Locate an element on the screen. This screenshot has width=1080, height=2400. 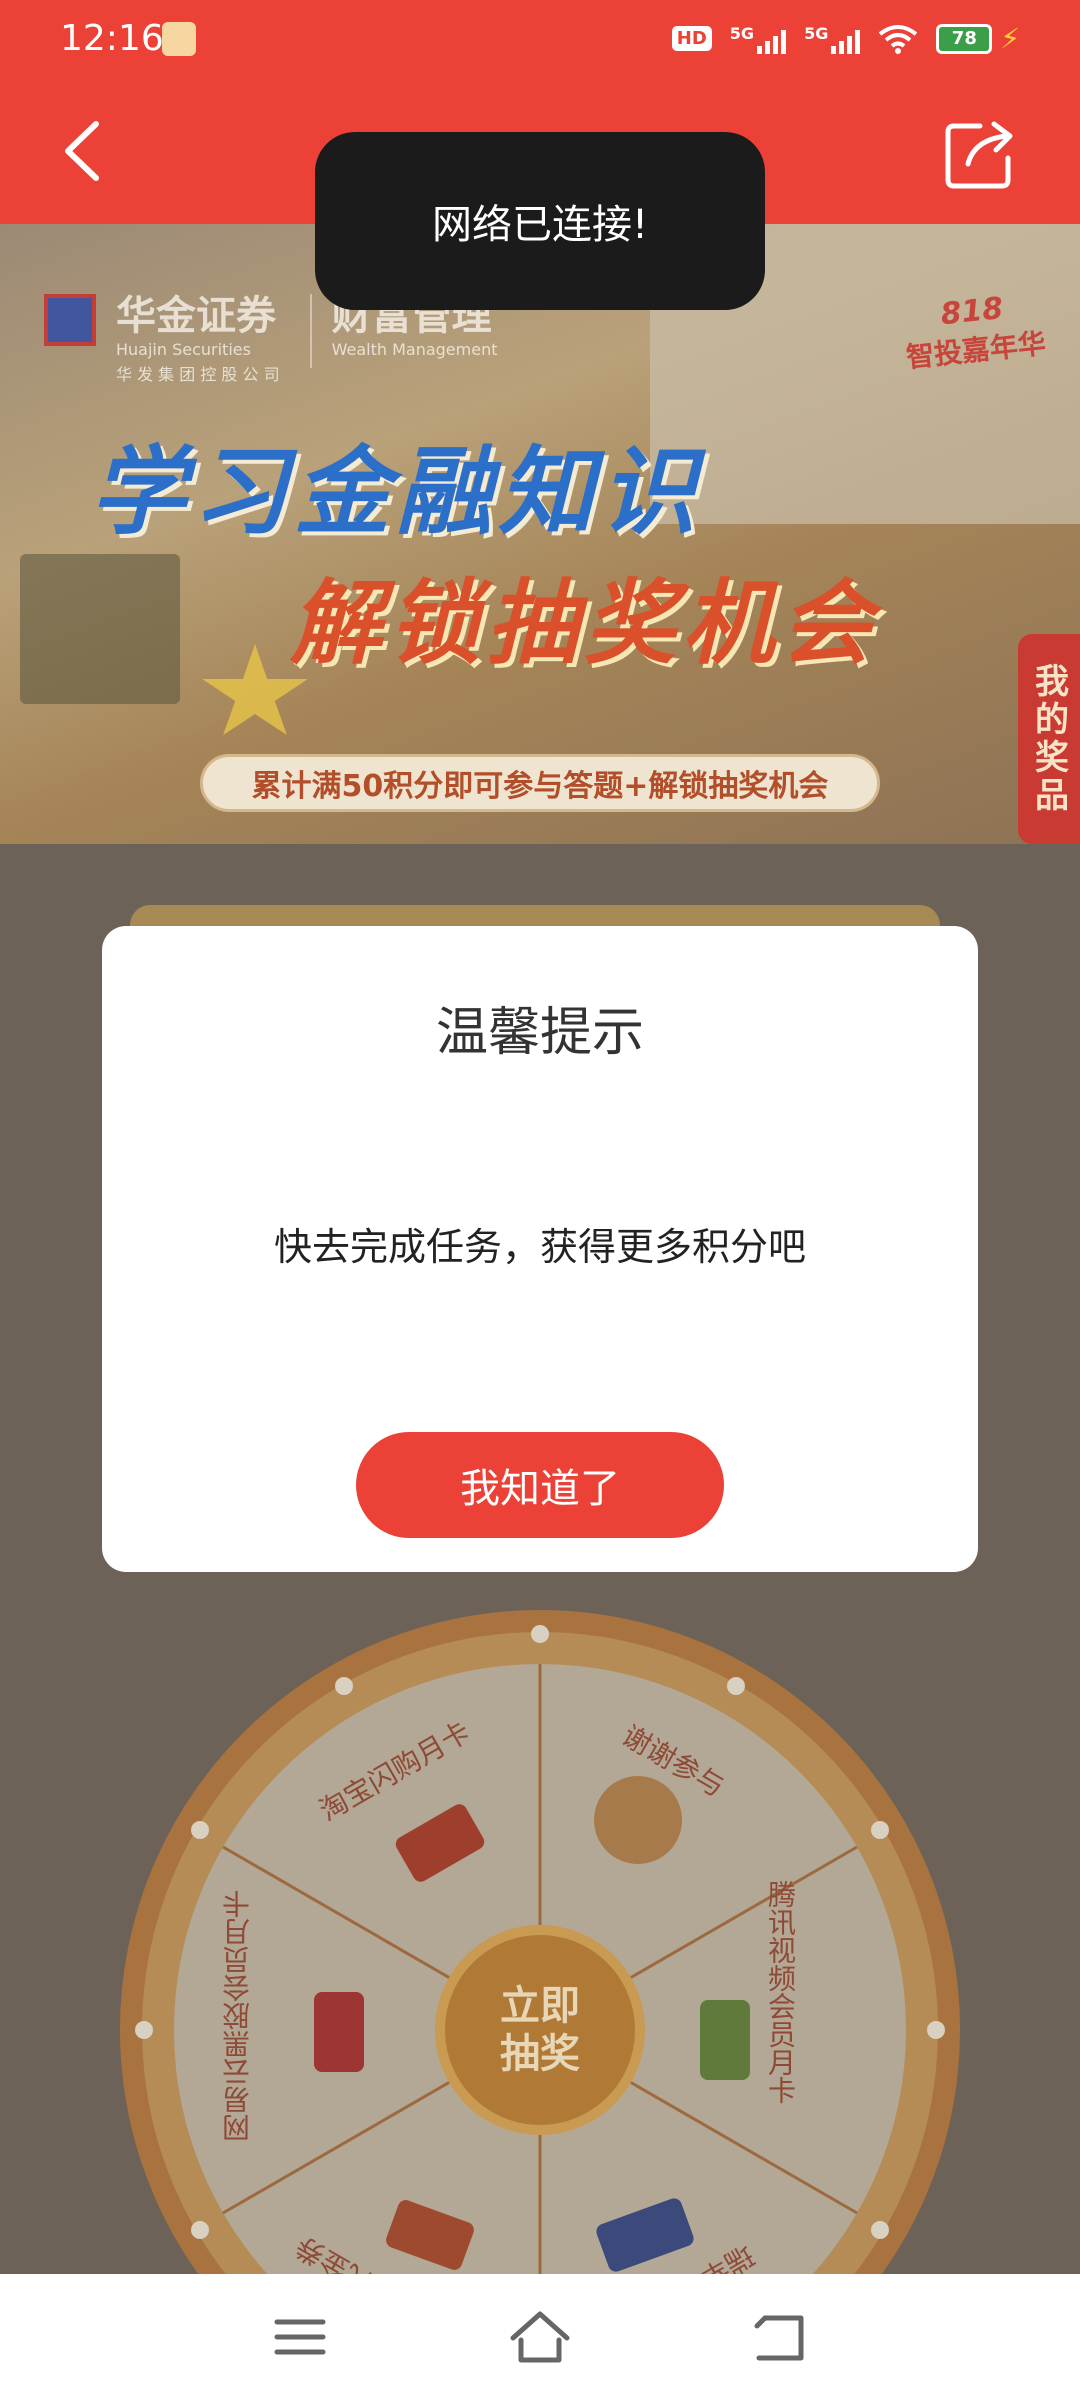
battery-icon: 78 ⚡ is located at coordinates (978, 38).